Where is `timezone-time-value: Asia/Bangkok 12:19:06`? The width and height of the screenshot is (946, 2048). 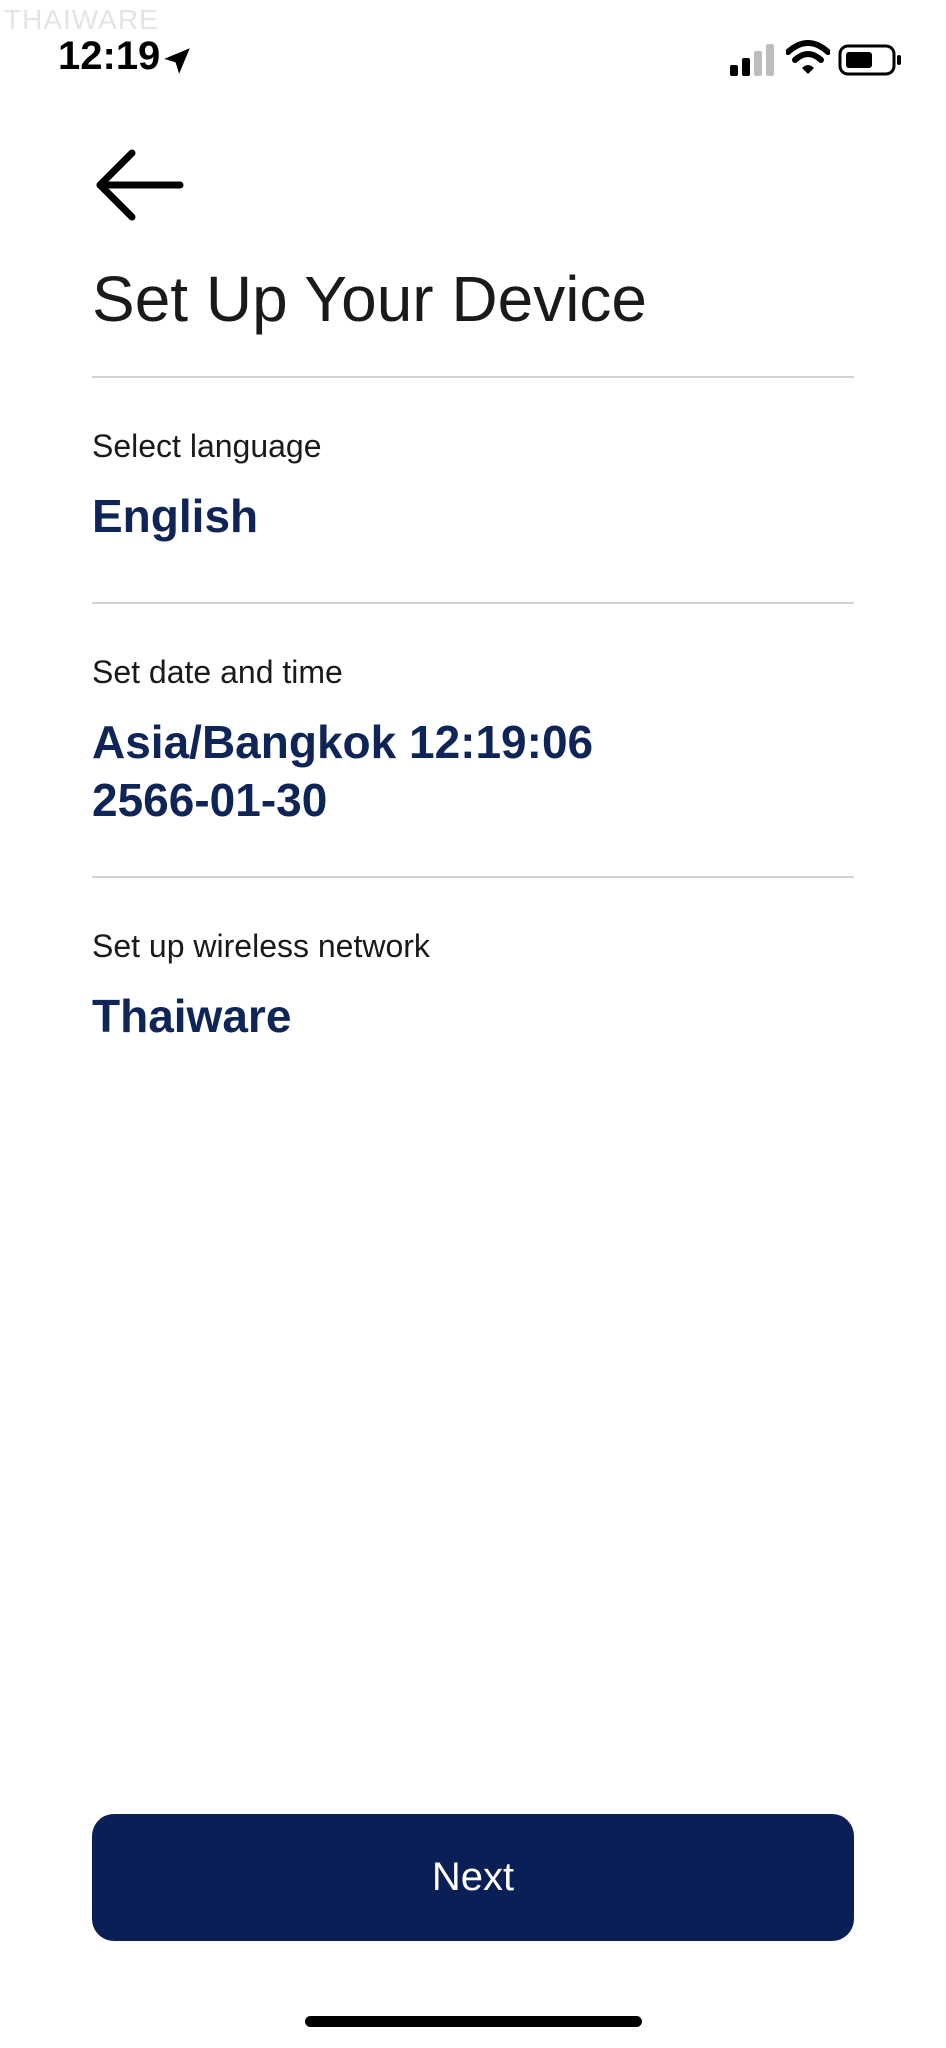
timezone-time-value: Asia/Bangkok 12:19:06 is located at coordinates (343, 742).